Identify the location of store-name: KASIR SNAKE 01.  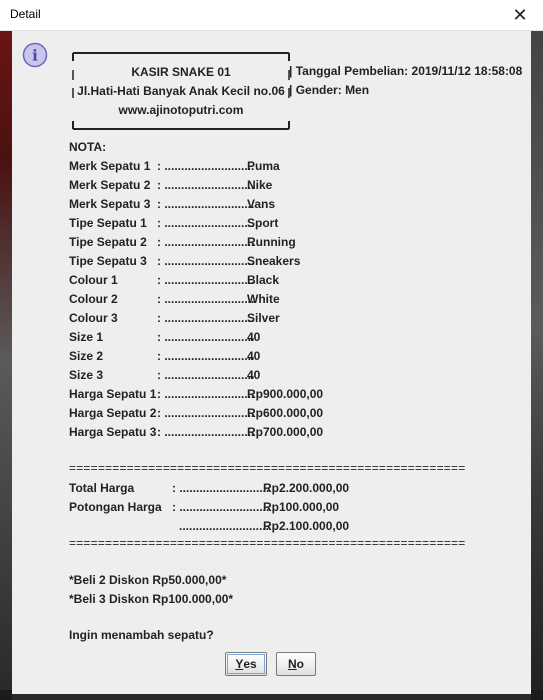
(181, 72).